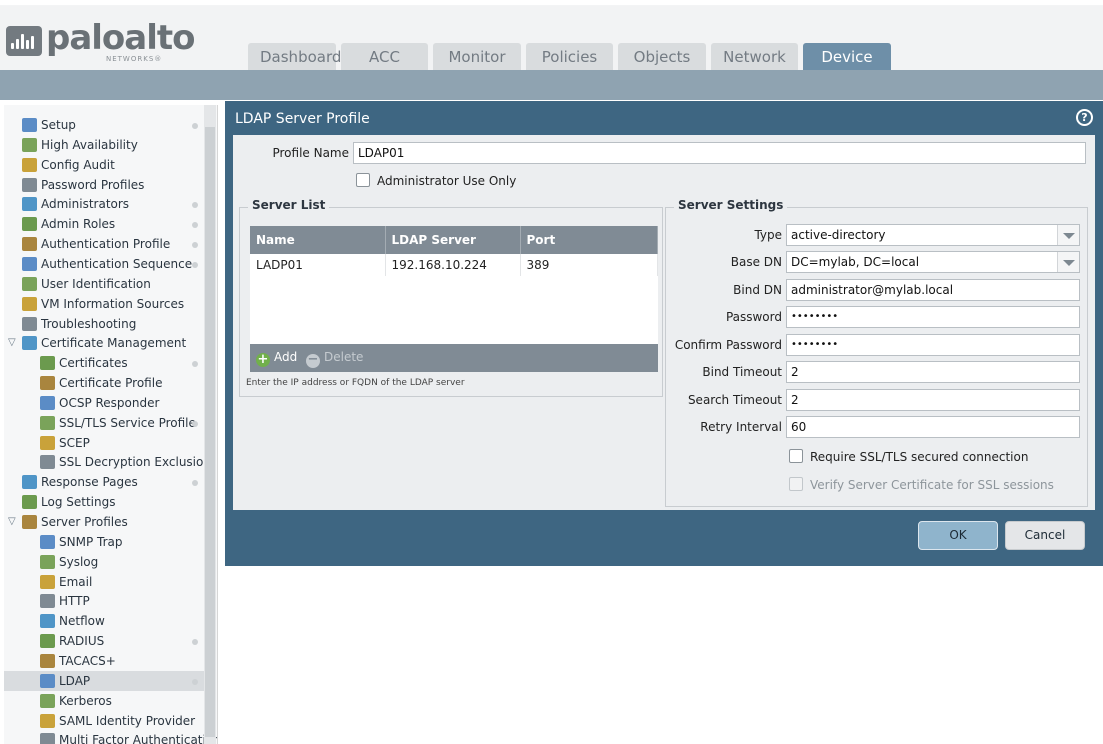 Image resolution: width=1103 pixels, height=744 pixels. Describe the element at coordinates (453, 240) in the screenshot. I see `column-header-ldap-server: LDAP Server` at that location.